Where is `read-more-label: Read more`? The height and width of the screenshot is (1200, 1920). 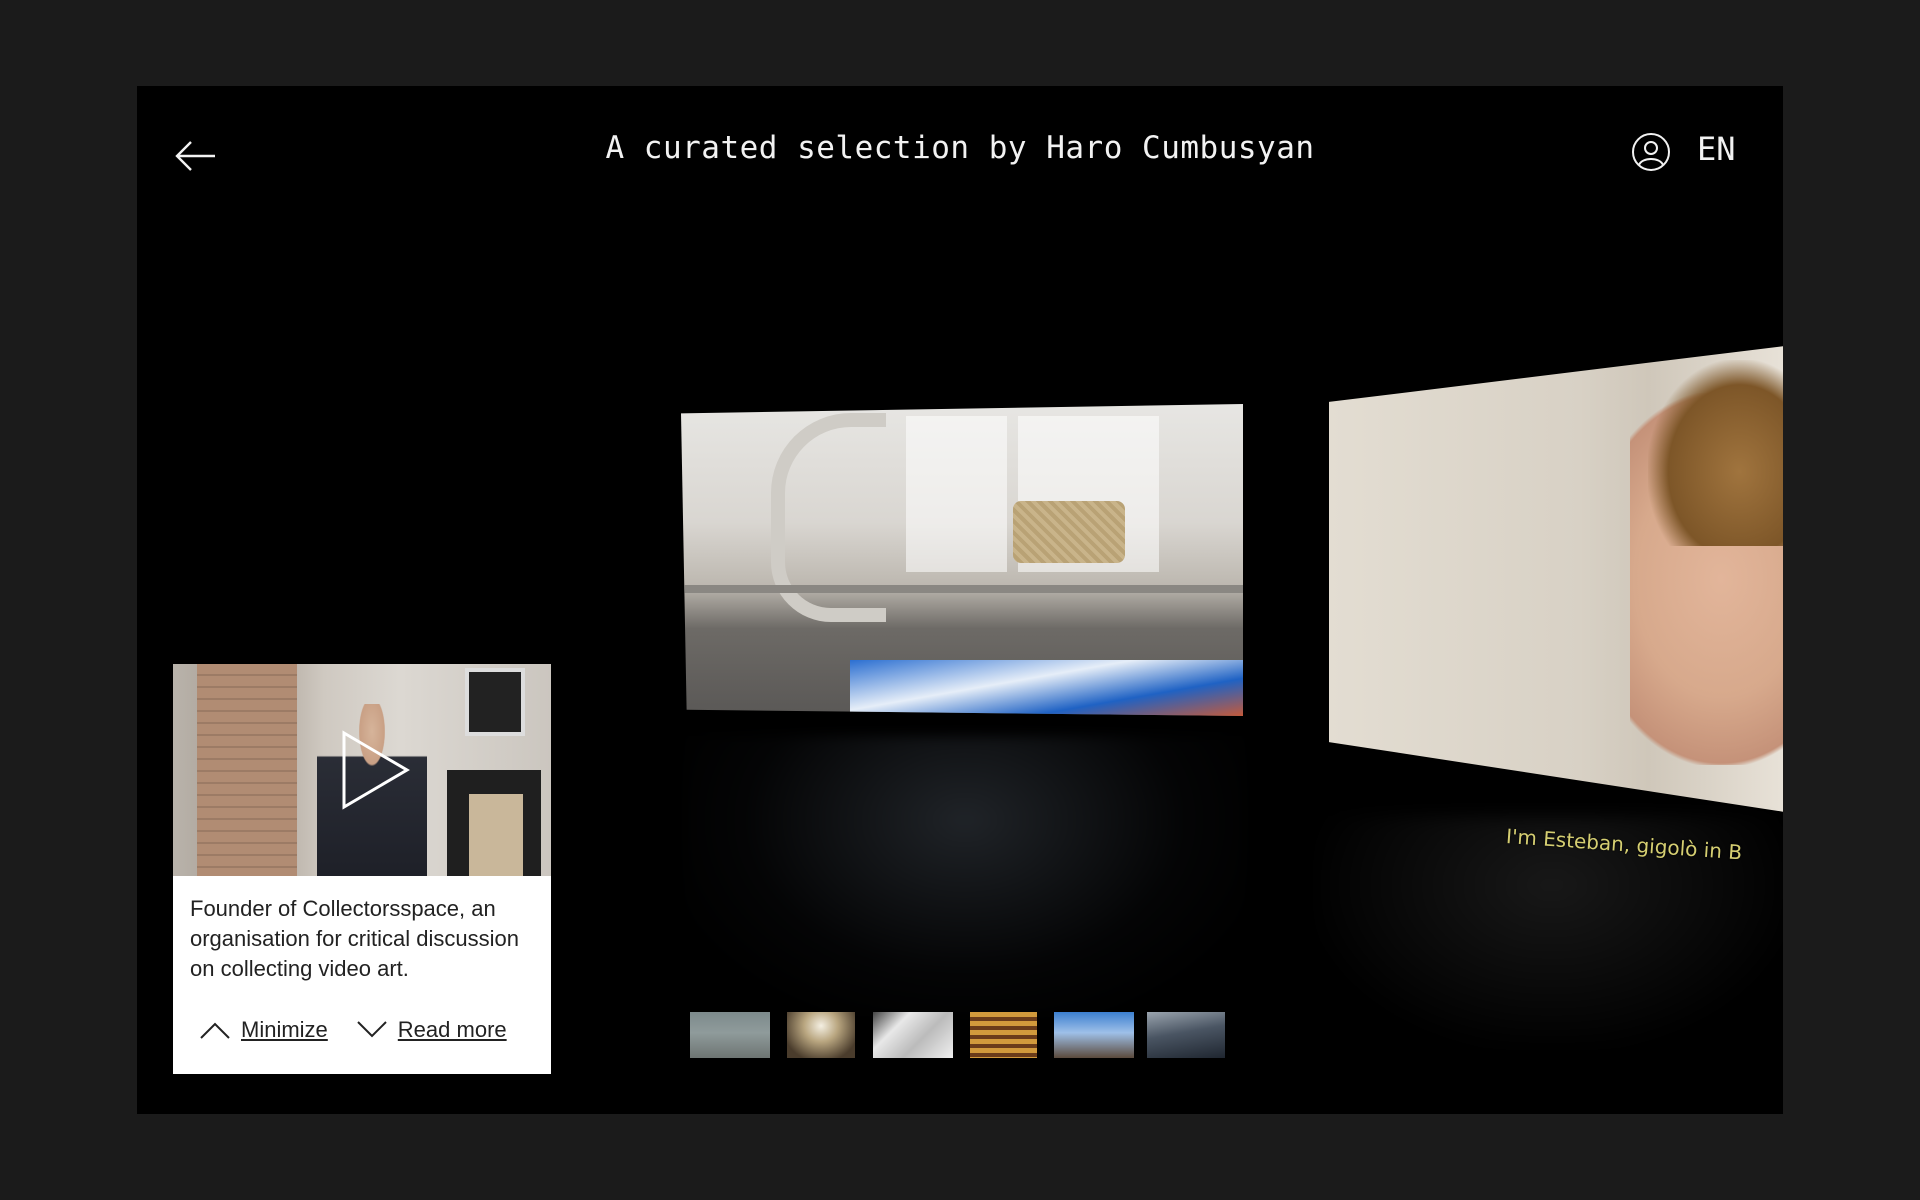
read-more-label: Read more is located at coordinates (452, 1029).